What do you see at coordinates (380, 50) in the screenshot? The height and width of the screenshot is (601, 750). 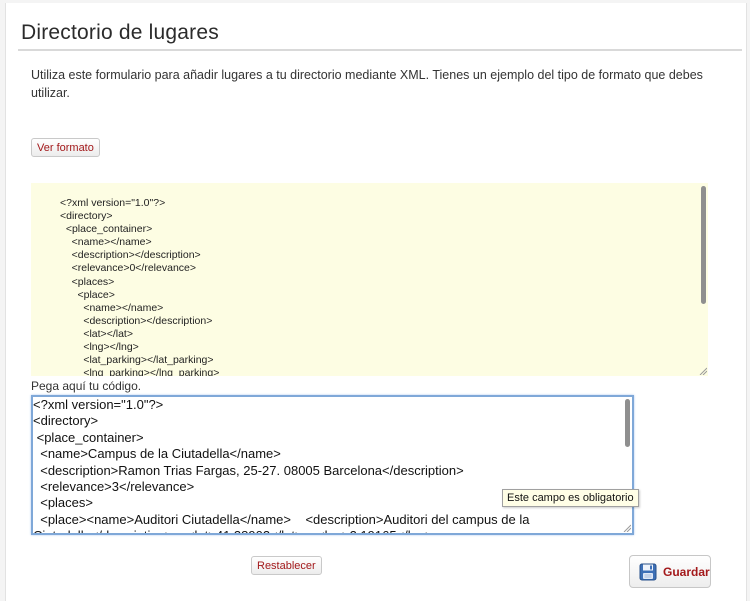 I see `title-divider` at bounding box center [380, 50].